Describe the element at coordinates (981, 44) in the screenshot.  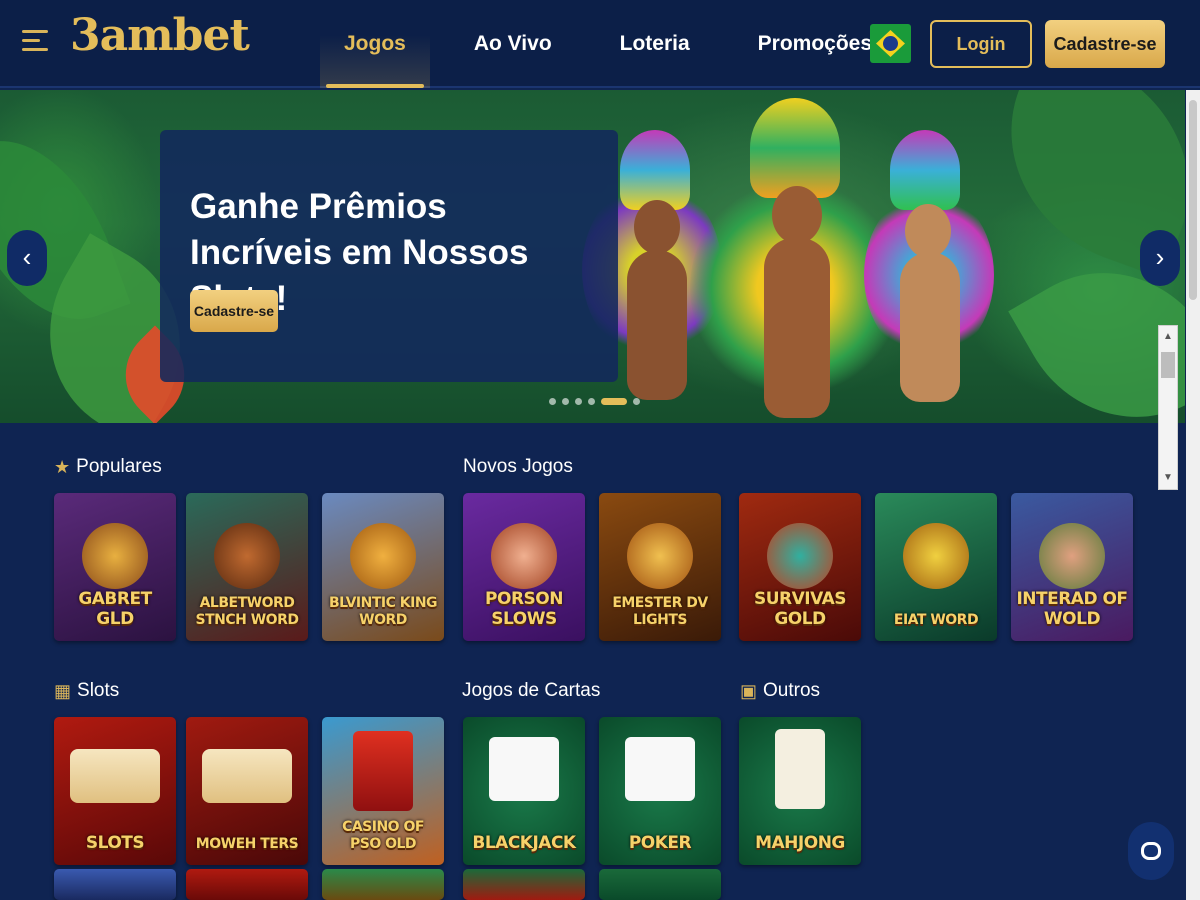
I see `login-button: Login` at that location.